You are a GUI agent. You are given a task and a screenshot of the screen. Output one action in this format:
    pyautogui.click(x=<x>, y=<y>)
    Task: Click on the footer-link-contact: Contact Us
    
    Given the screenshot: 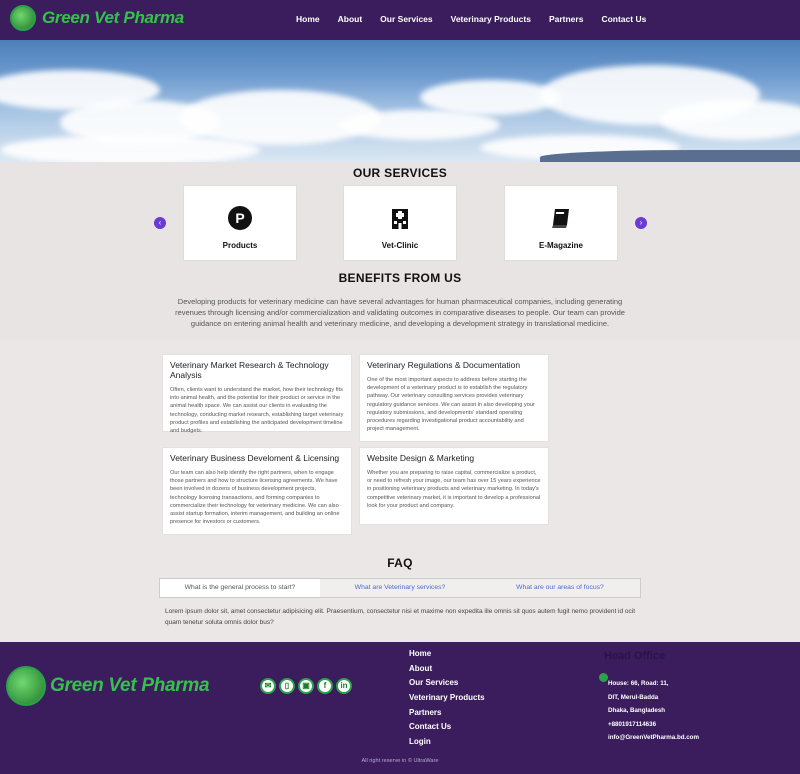 What is the action you would take?
    pyautogui.click(x=447, y=729)
    